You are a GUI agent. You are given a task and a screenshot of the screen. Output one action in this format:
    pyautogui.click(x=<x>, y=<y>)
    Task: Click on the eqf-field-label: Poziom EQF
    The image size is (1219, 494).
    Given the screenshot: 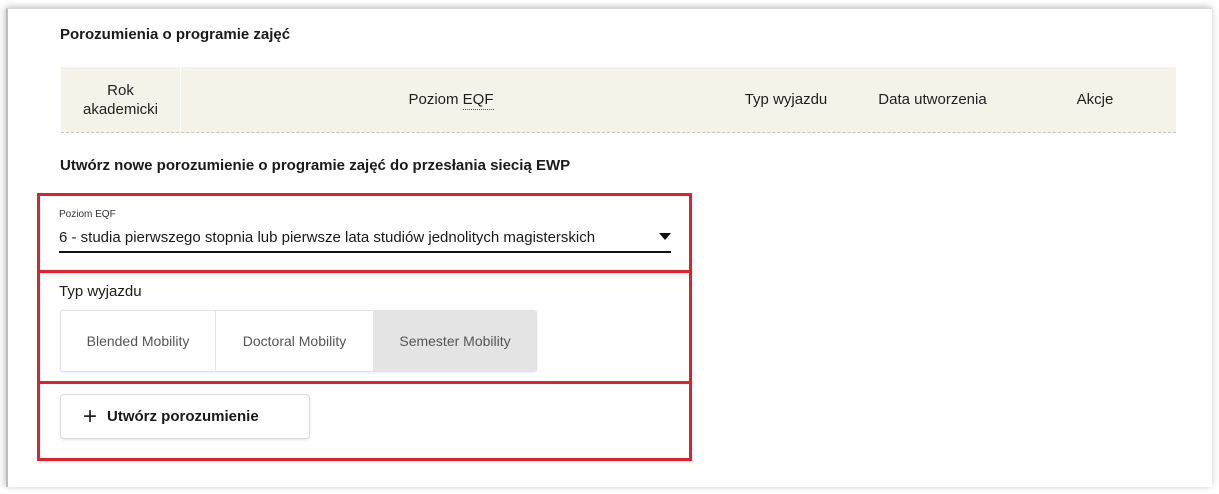 What is the action you would take?
    pyautogui.click(x=87, y=214)
    